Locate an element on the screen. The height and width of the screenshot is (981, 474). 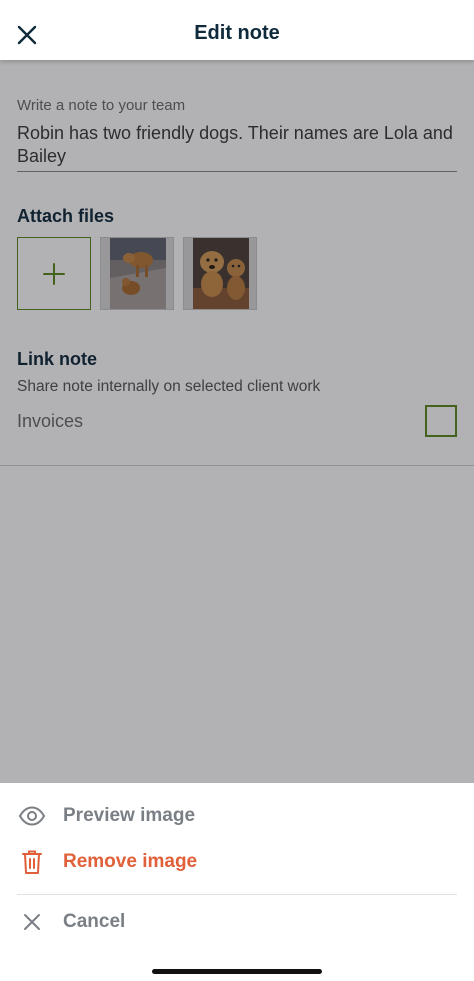
remove-image-label: Remove image is located at coordinates (130, 861).